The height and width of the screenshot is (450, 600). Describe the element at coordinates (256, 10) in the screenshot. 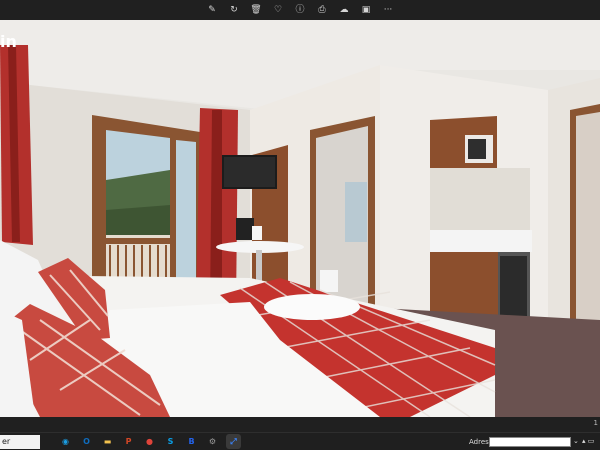

I see `delete-icon: 🗑` at that location.